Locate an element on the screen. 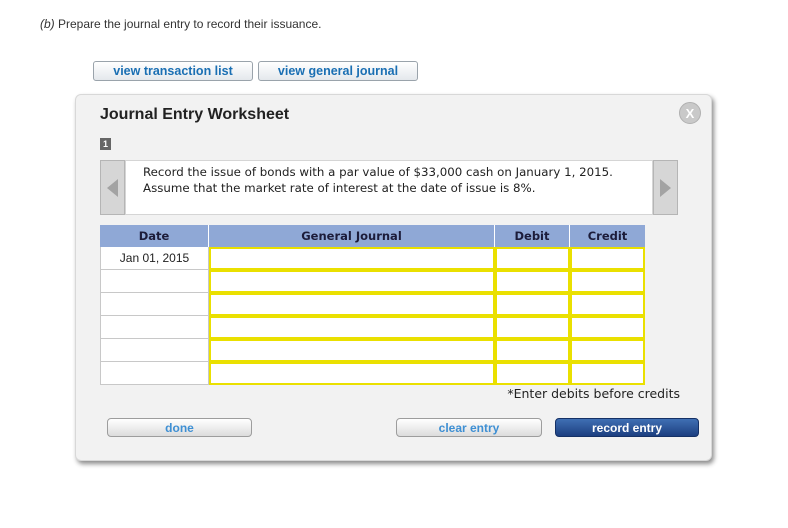 The width and height of the screenshot is (788, 528). clear-entry-button: clear entry is located at coordinates (469, 427).